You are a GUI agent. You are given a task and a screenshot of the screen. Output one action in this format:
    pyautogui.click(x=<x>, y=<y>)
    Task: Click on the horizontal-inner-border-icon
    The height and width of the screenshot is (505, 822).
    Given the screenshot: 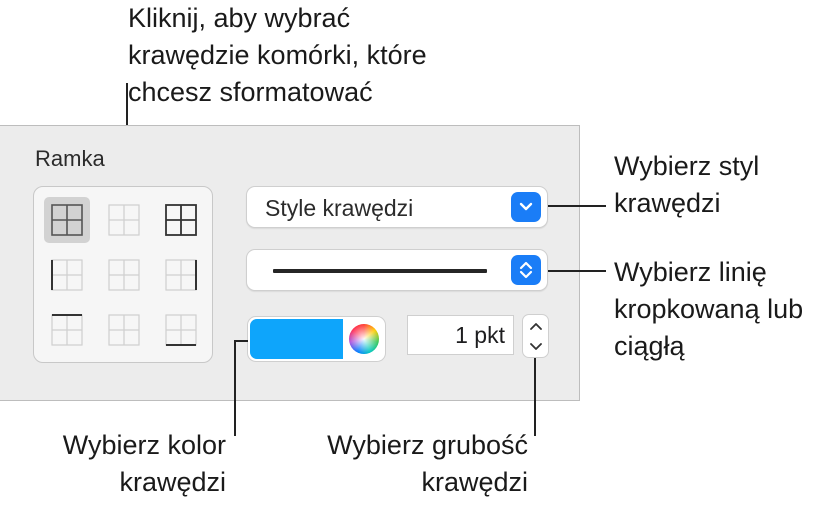 What is the action you would take?
    pyautogui.click(x=124, y=330)
    